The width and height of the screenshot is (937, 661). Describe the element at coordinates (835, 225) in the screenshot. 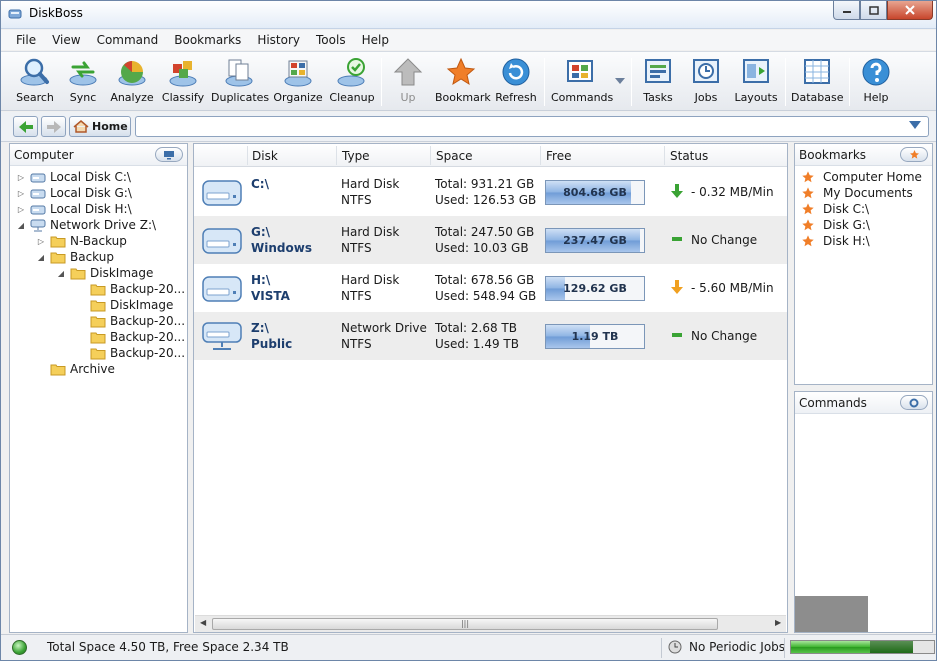

I see `bookmark-item: Disk G:\` at that location.